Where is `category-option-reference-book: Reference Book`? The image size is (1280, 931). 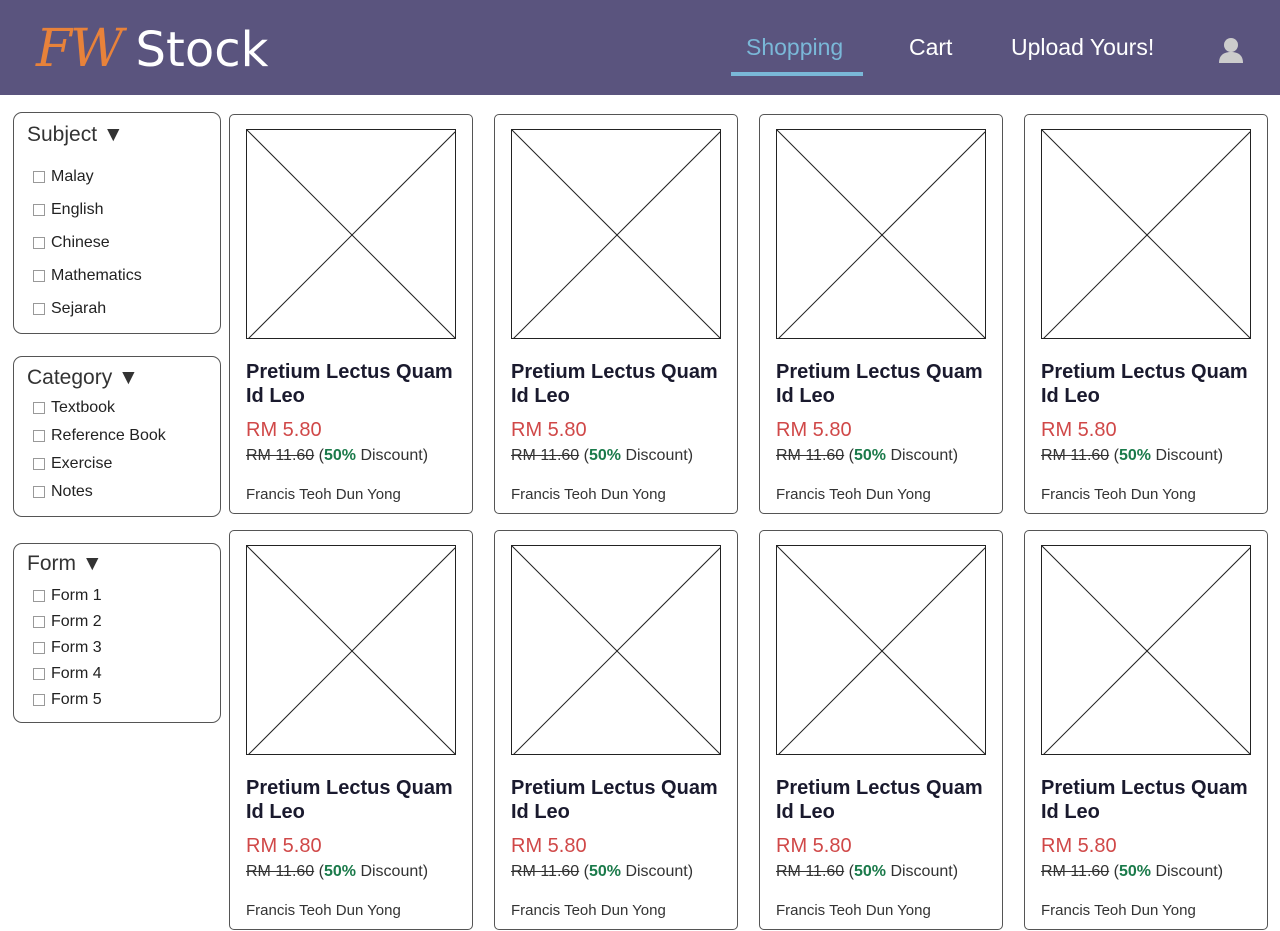 category-option-reference-book: Reference Book is located at coordinates (99, 436).